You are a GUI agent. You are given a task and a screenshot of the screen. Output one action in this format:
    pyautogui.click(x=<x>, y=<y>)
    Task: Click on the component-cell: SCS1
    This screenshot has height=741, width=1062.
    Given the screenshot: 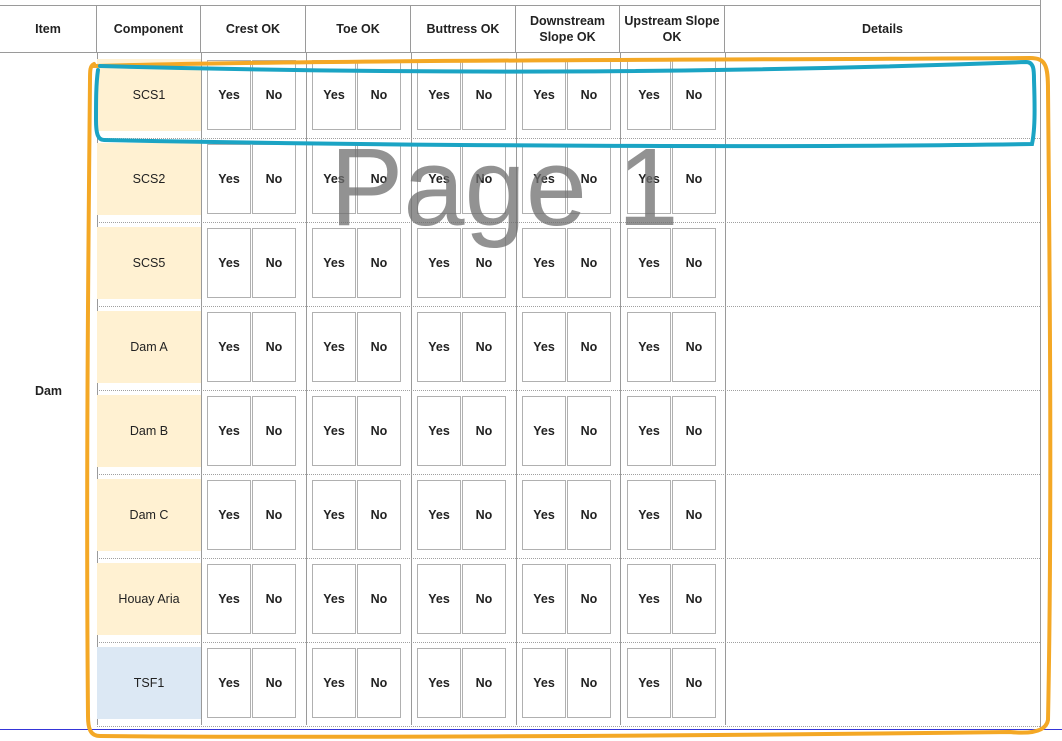 What is the action you would take?
    pyautogui.click(x=149, y=95)
    